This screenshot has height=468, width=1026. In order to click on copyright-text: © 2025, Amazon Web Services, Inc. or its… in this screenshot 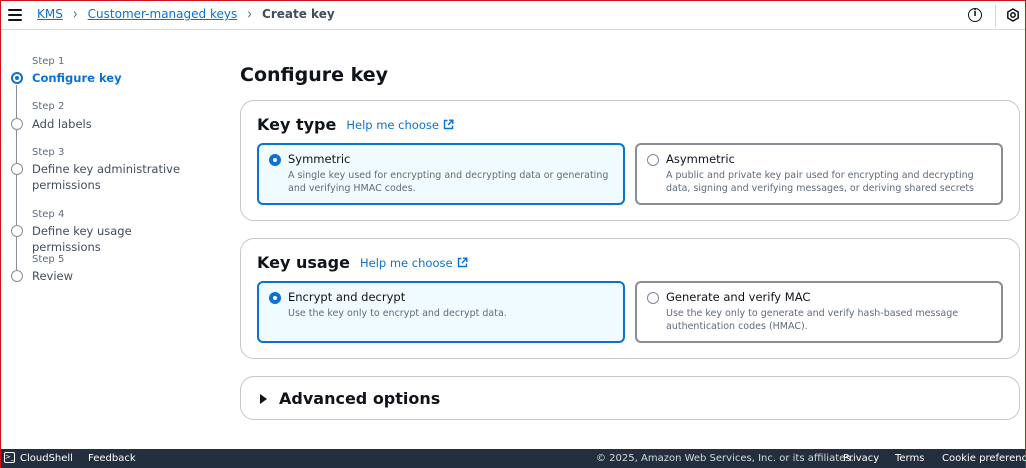, I will do `click(725, 458)`.